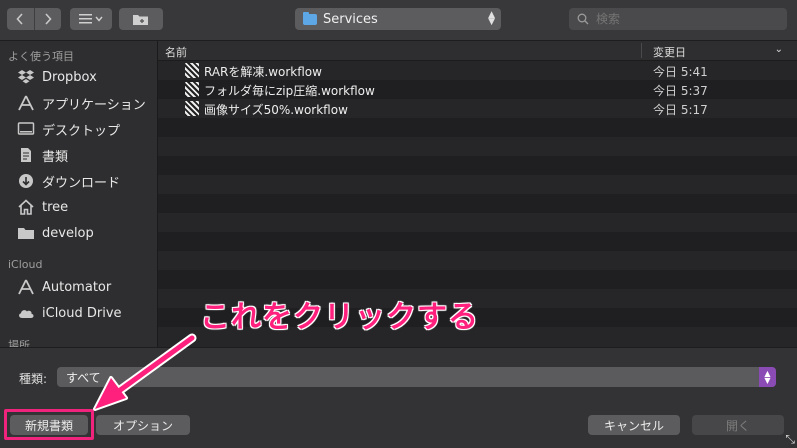  What do you see at coordinates (416, 377) in the screenshot?
I see `kind-select: すべて ▲ ▼` at bounding box center [416, 377].